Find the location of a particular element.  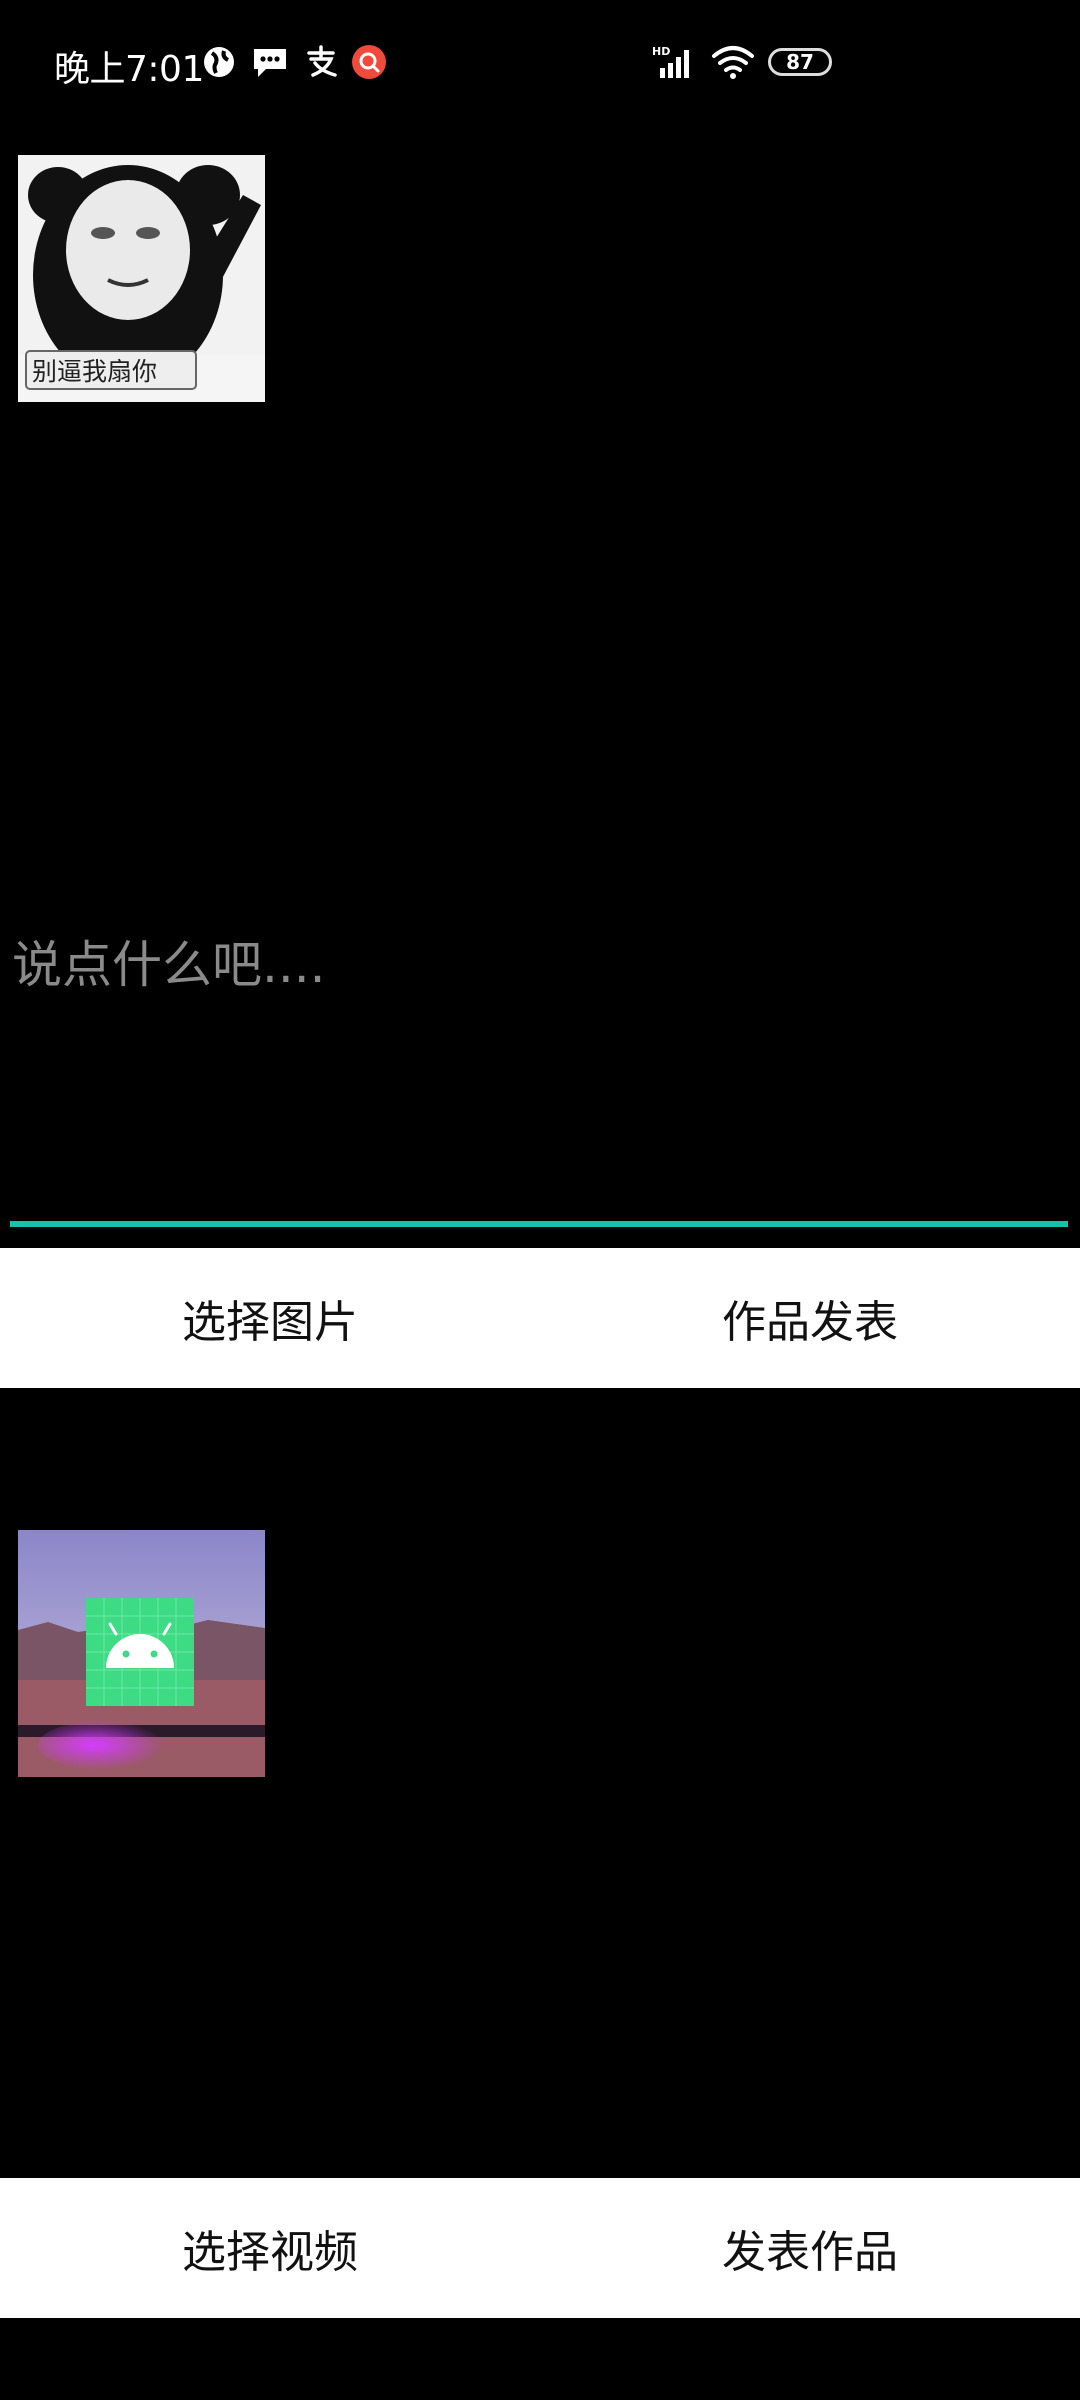

select-image-button: 选择图片 is located at coordinates (270, 1318).